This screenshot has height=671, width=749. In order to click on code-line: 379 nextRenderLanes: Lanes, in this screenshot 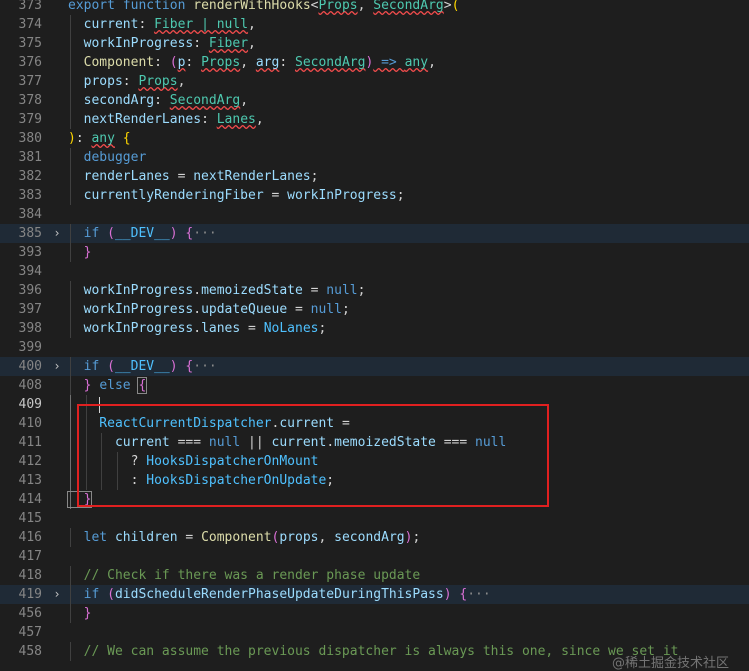, I will do `click(374, 119)`.